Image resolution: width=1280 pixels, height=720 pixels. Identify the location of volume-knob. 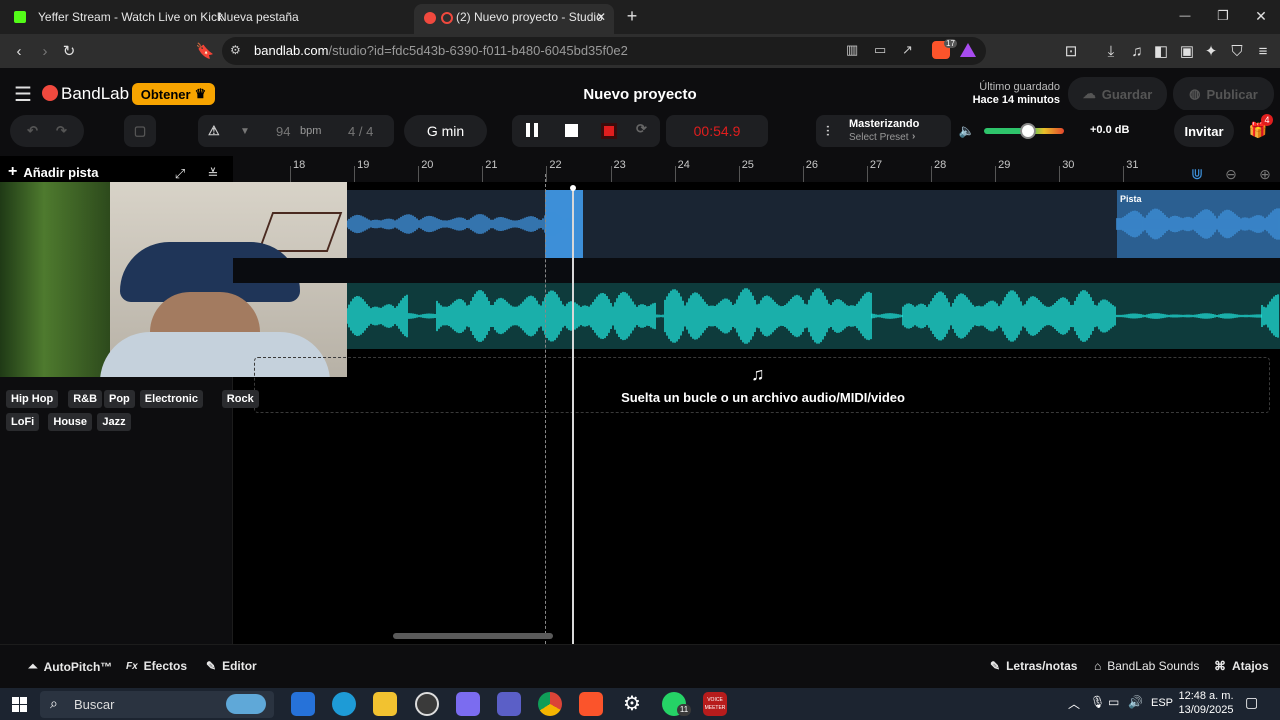
(1028, 131).